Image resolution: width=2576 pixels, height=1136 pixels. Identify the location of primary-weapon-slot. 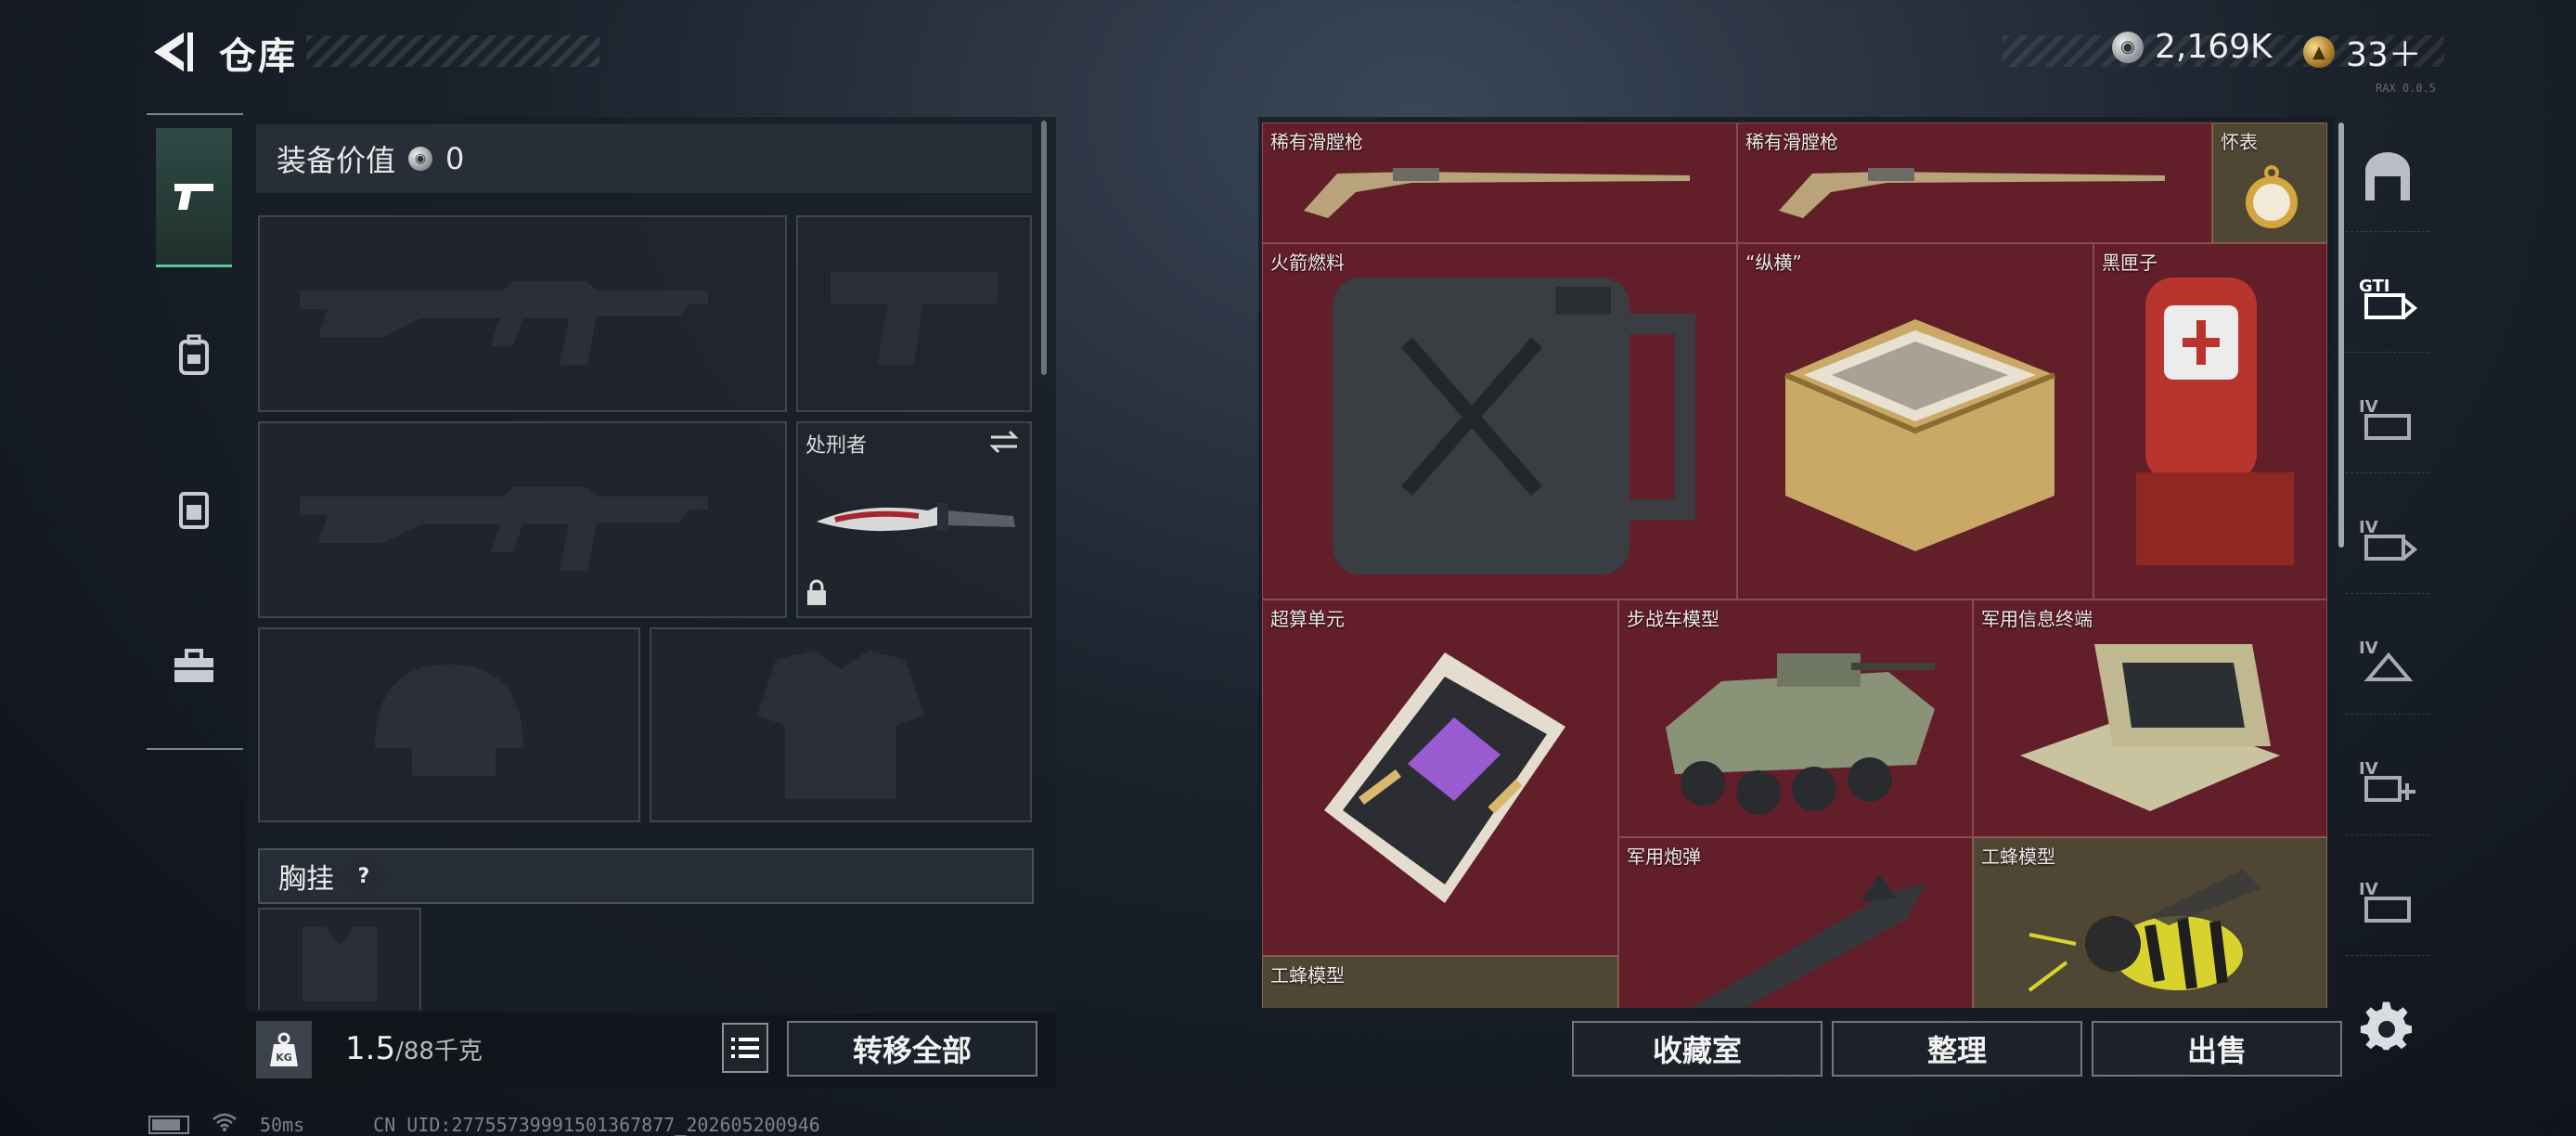
(522, 313).